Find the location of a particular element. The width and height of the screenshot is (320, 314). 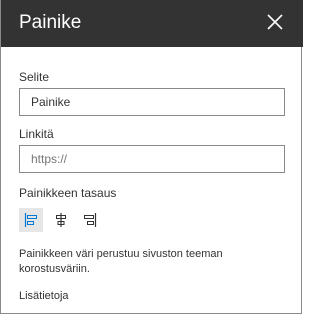

link-input is located at coordinates (152, 159).